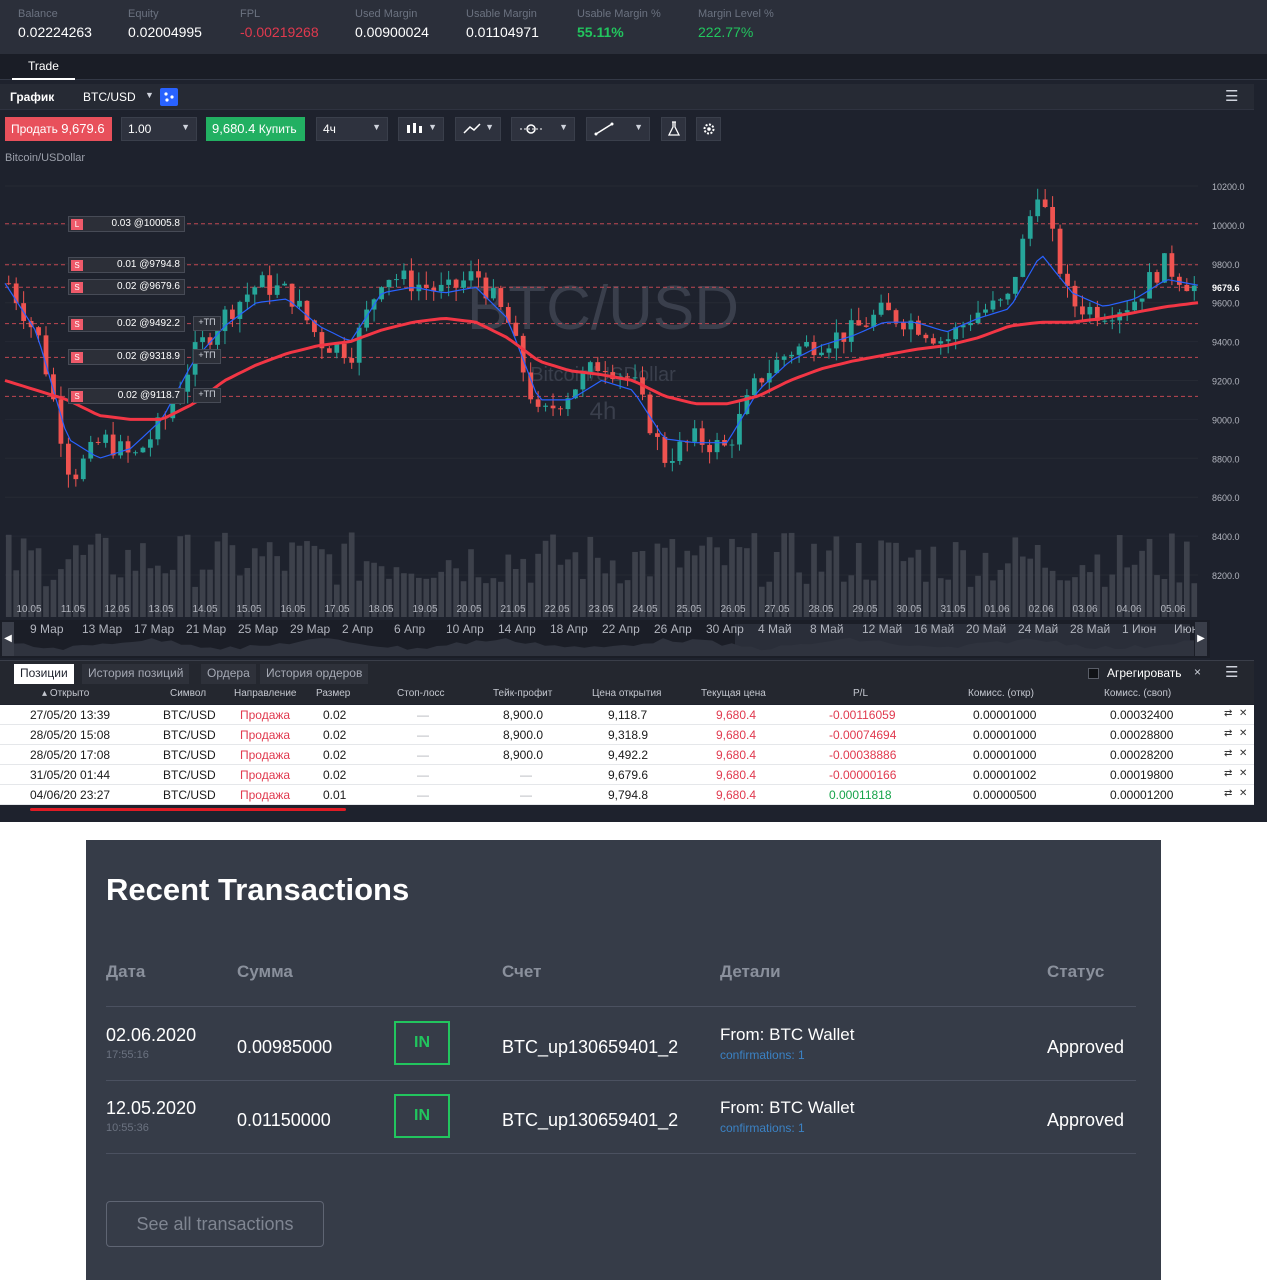  I want to click on compare-icon, so click(169, 97).